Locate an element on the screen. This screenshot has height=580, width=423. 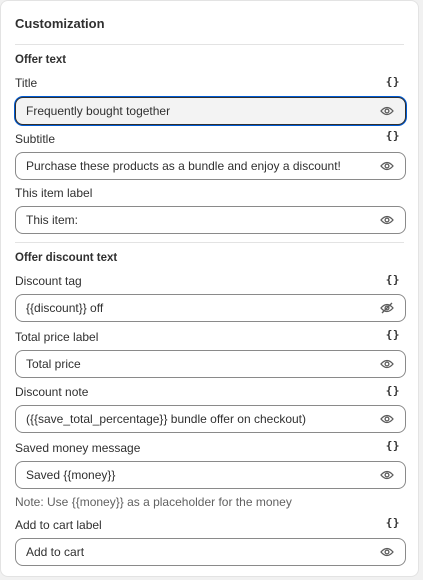
add-to-cart-variables-icon: {} is located at coordinates (393, 522).